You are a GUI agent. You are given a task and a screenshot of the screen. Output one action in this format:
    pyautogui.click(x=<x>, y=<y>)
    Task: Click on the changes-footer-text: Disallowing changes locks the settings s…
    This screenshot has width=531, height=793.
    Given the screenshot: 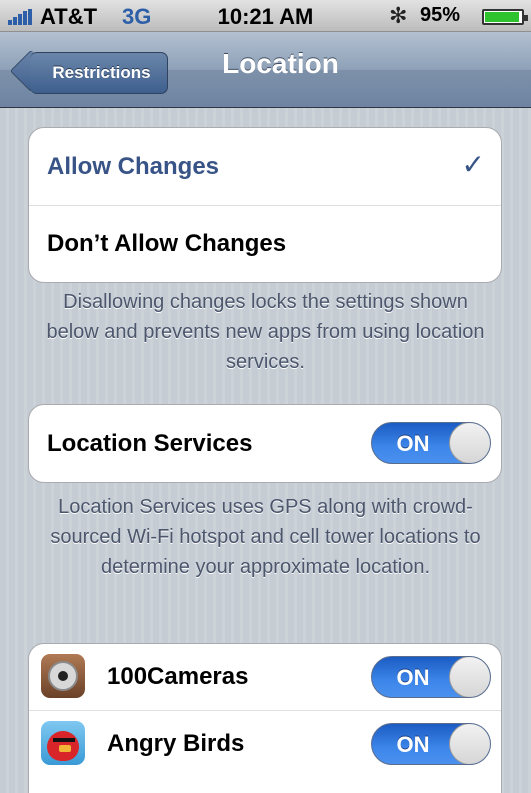 What is the action you would take?
    pyautogui.click(x=265, y=332)
    